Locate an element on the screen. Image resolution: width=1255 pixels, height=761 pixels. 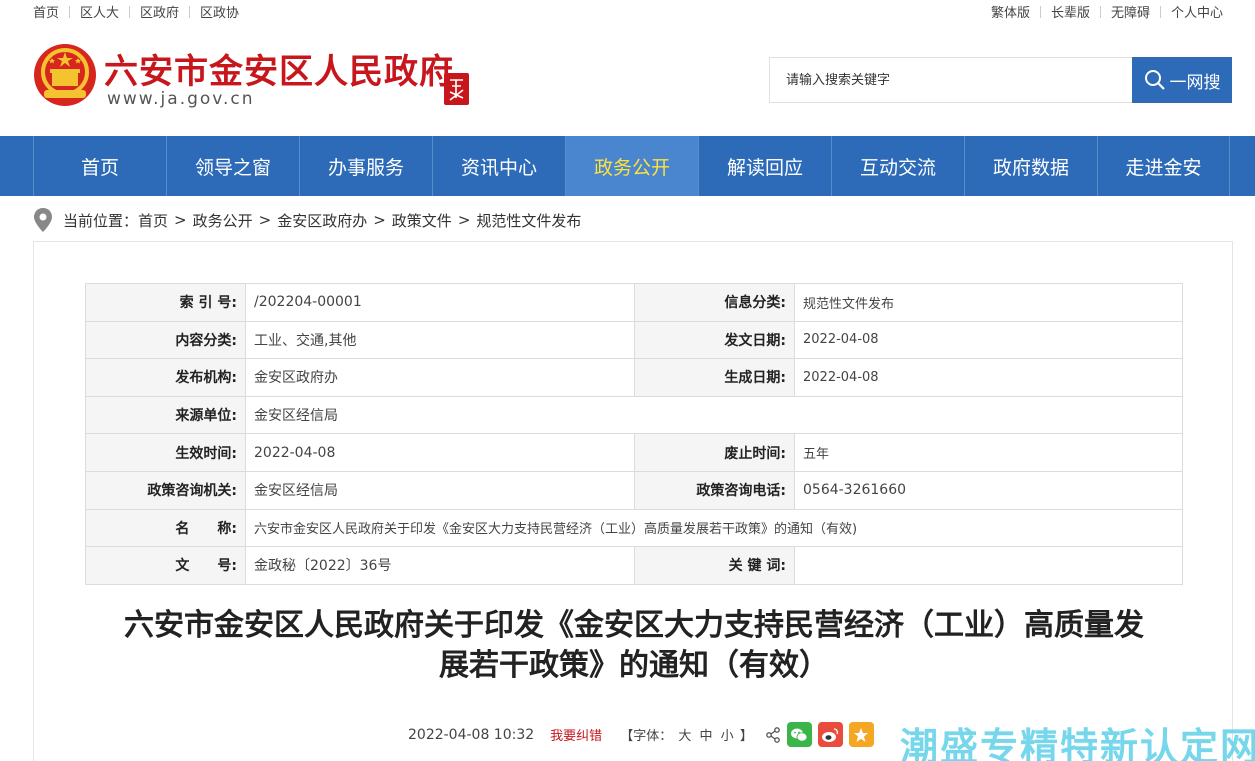
consult-phone-value: 0564-3261660 is located at coordinates (988, 490).